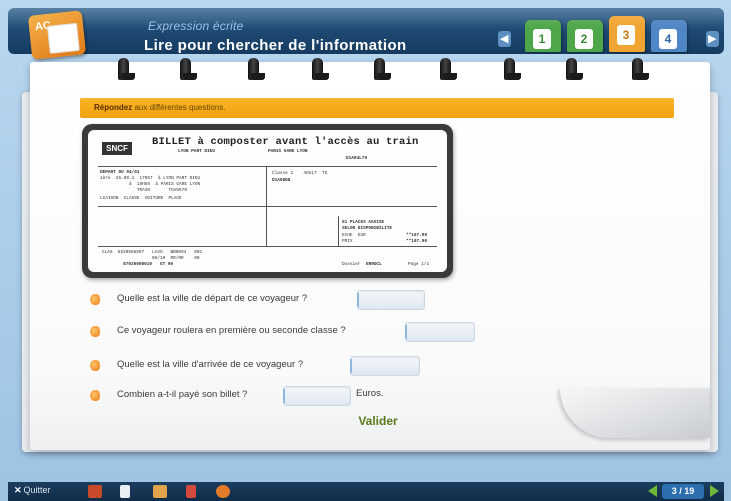 The height and width of the screenshot is (501, 731). Describe the element at coordinates (385, 366) in the screenshot. I see `arrival-city-input` at that location.